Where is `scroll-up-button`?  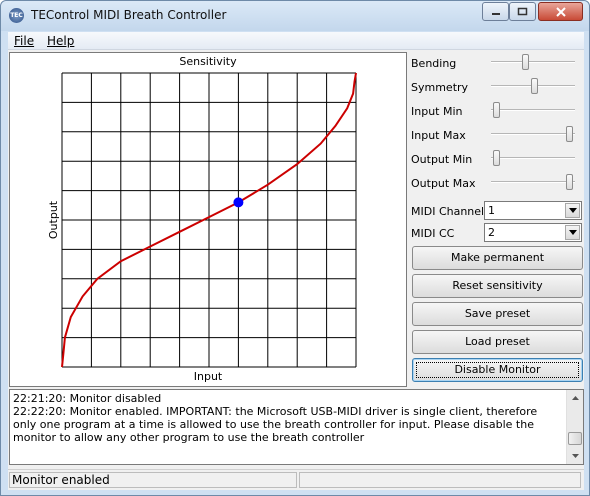 scroll-up-button is located at coordinates (575, 398).